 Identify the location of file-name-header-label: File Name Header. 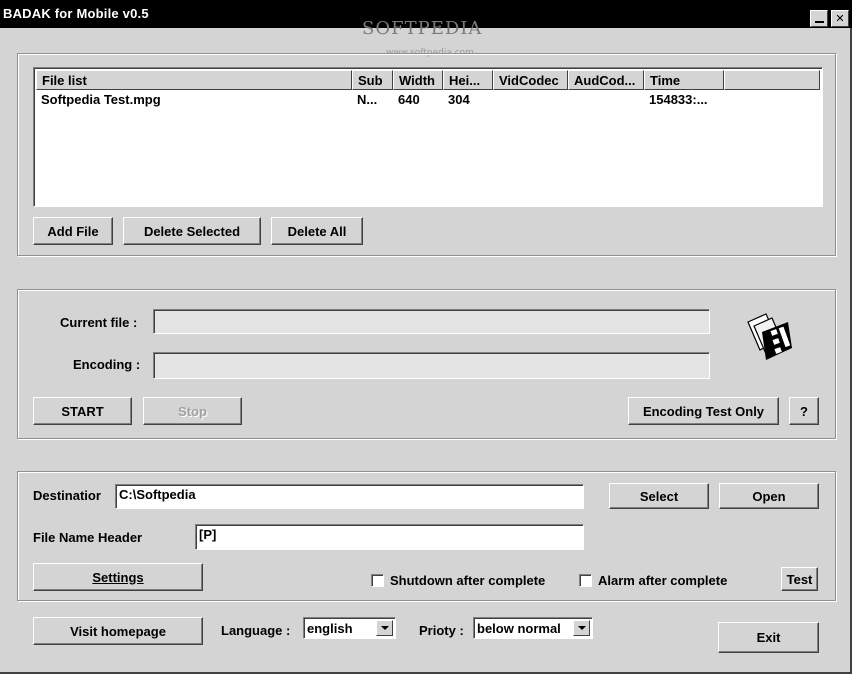
(88, 537).